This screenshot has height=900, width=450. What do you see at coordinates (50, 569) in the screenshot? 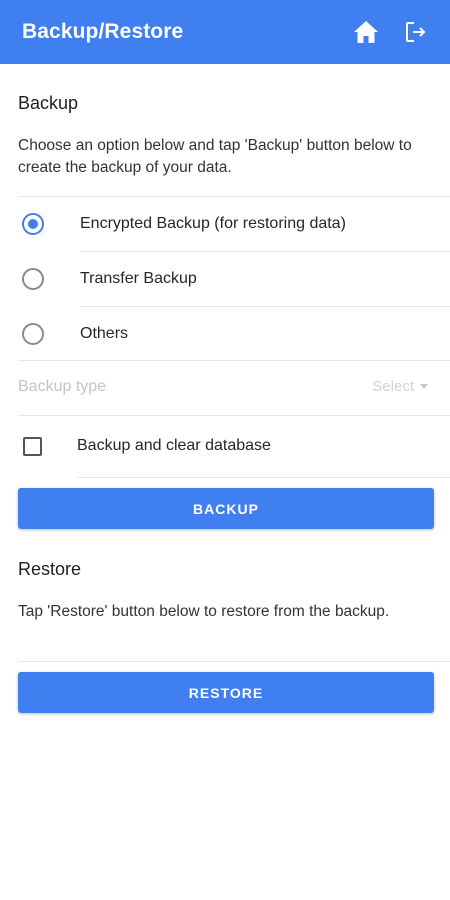
I see `restore-section-title: Restore` at bounding box center [50, 569].